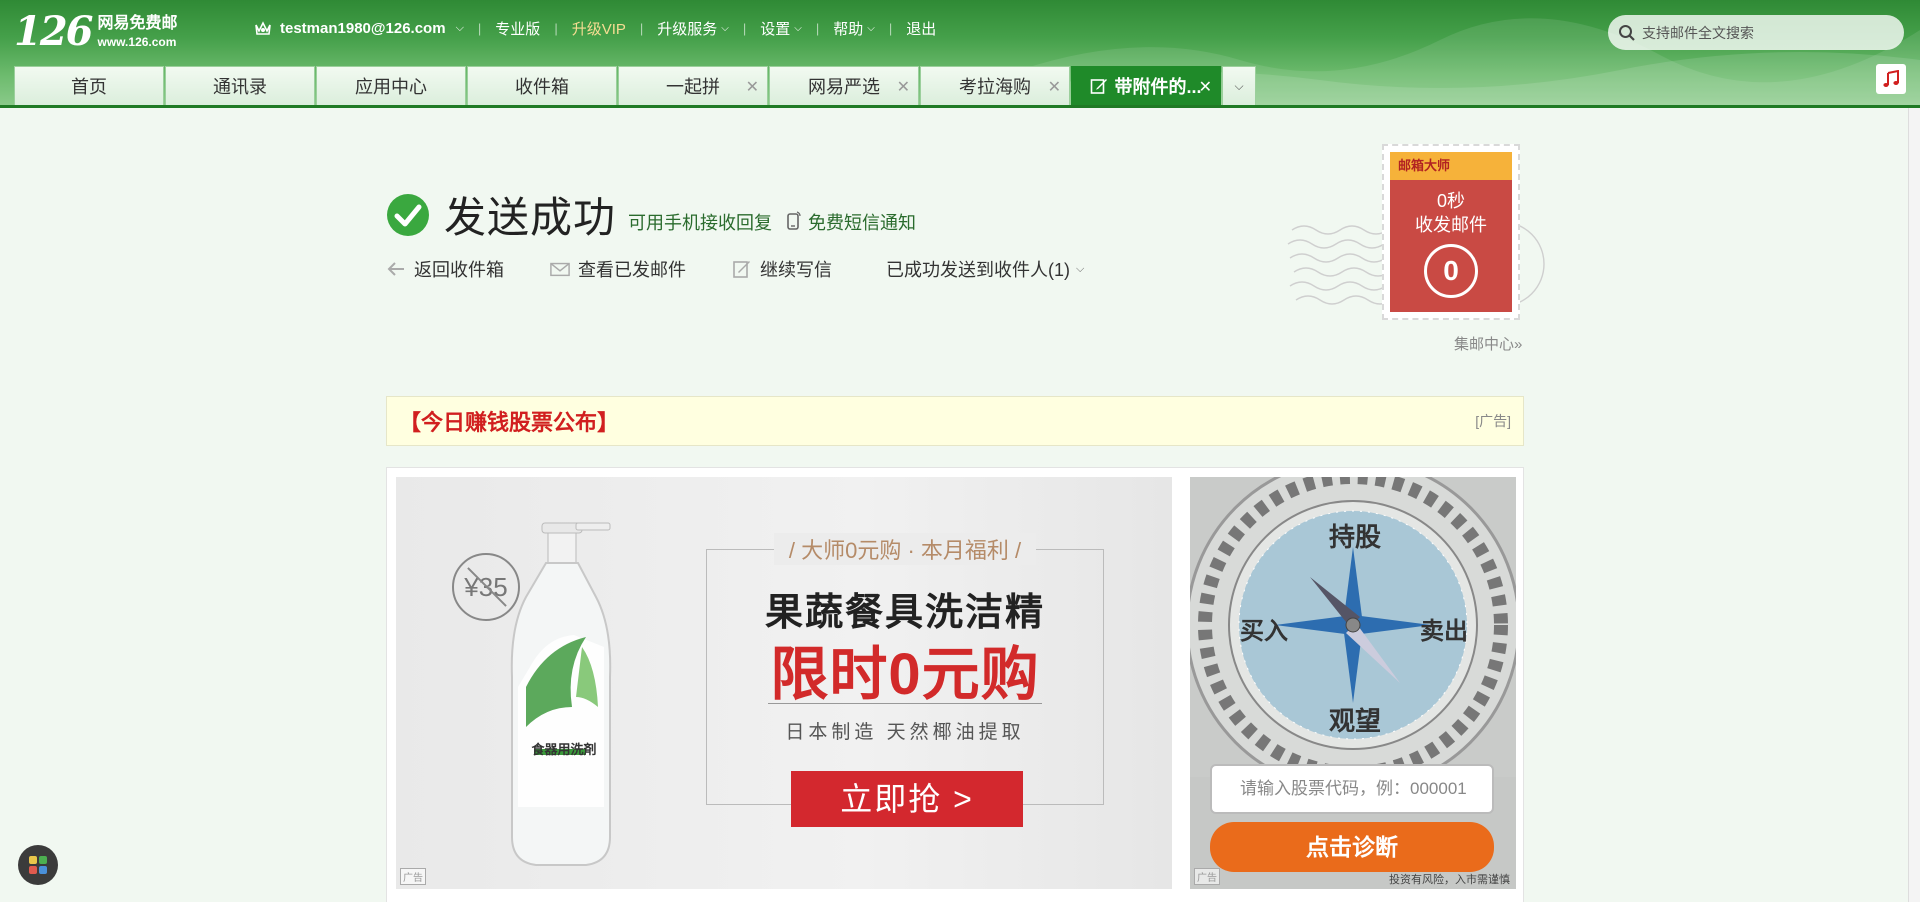  I want to click on risk-disclaimer: 投资有风险，入市需谨慎, so click(1449, 880).